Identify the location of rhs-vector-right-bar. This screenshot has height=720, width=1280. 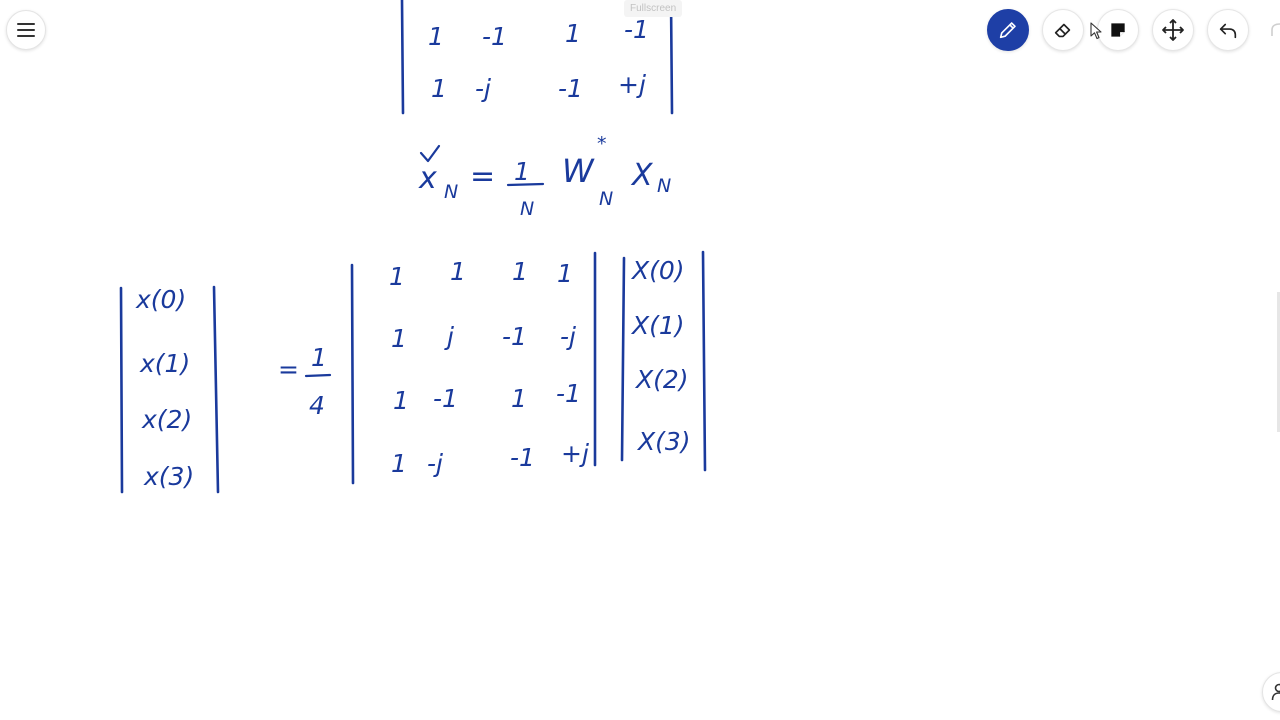
(704, 361).